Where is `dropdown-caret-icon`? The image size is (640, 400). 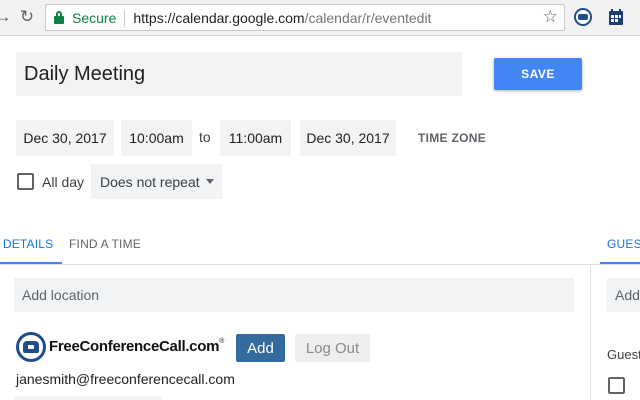 dropdown-caret-icon is located at coordinates (210, 181).